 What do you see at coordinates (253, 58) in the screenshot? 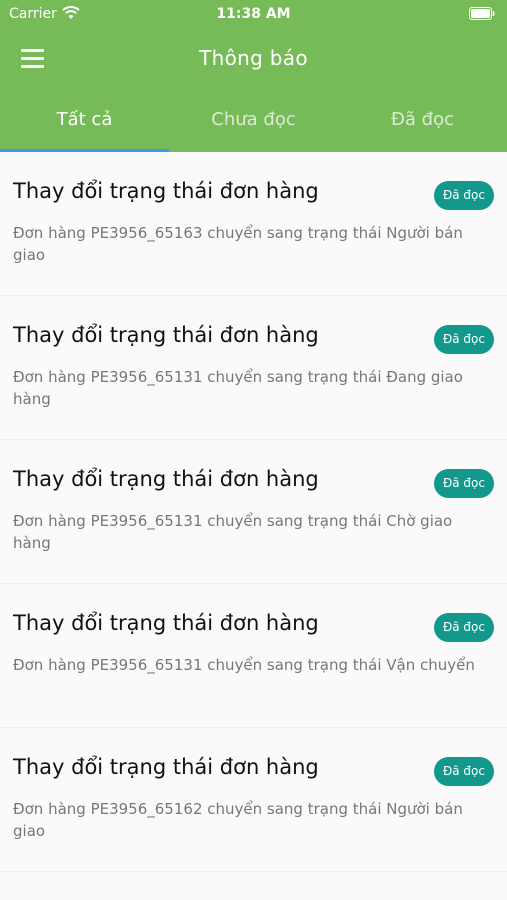
I see `page-title: Thông báo` at bounding box center [253, 58].